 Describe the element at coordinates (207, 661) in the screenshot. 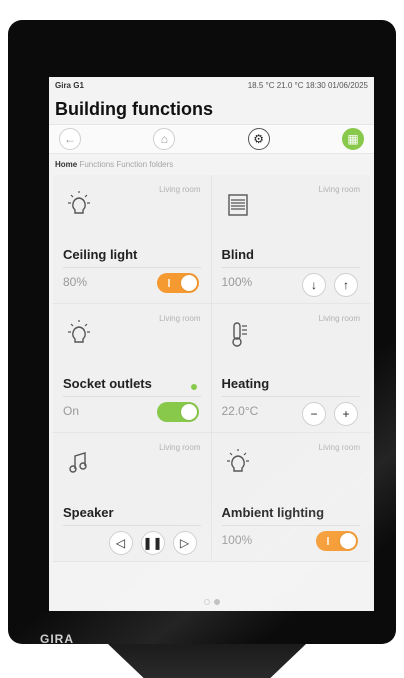

I see `device-stand` at that location.